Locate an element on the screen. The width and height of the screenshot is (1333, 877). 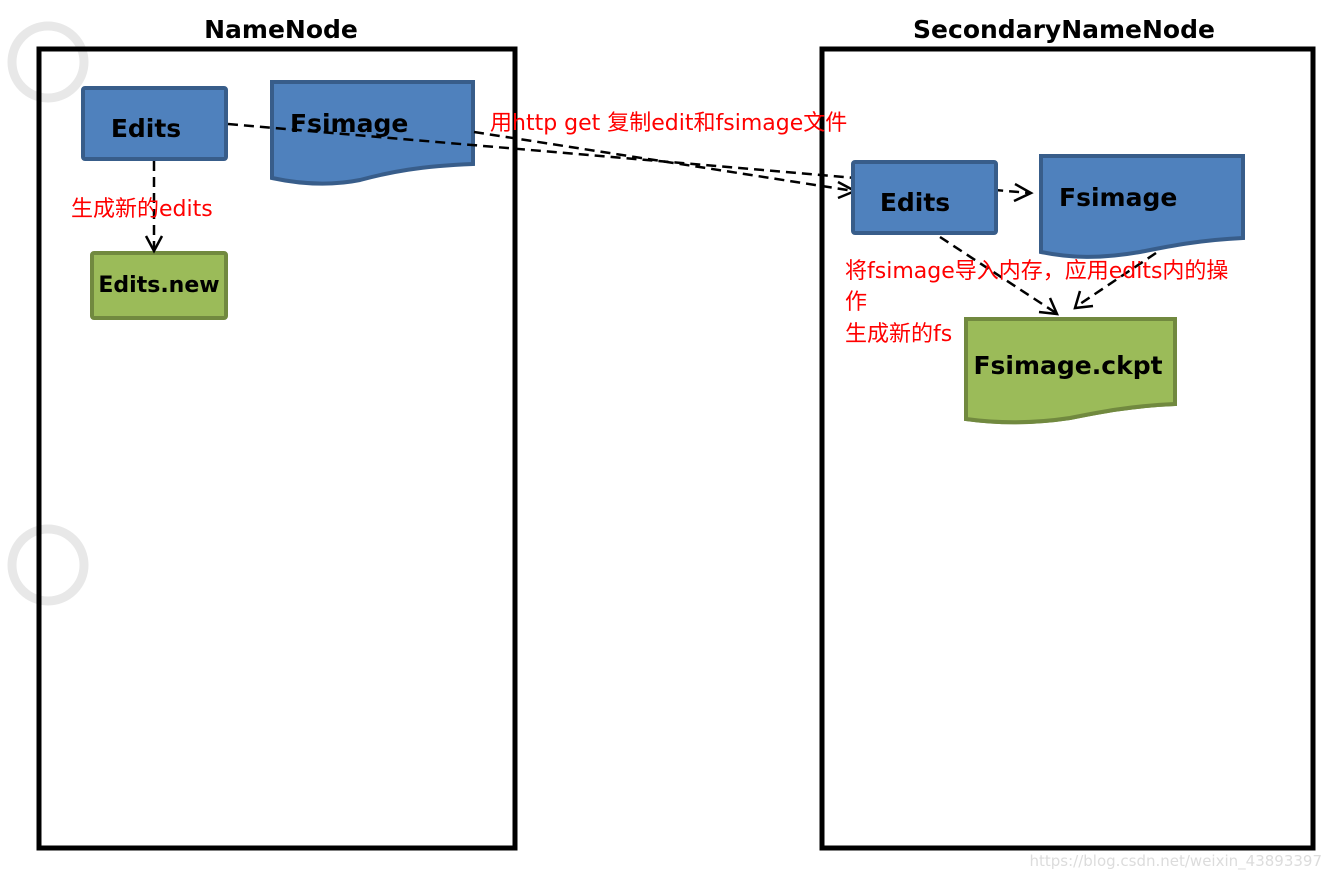
secondary-fsimage-label: Fsimage is located at coordinates (1118, 197).